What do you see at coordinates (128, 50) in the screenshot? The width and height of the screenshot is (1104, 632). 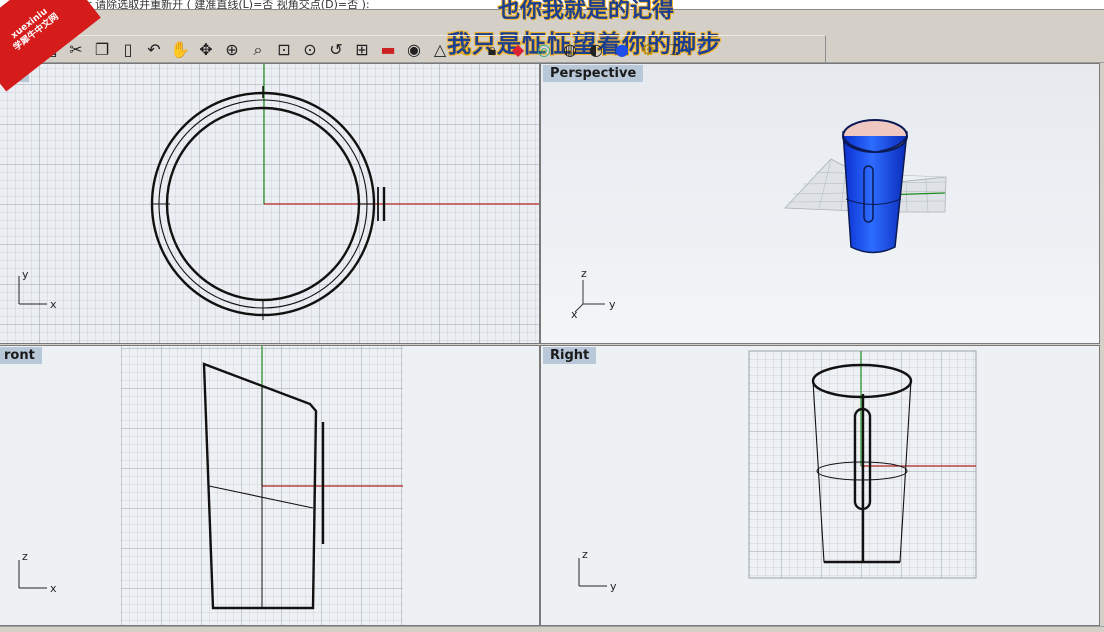 I see `paste-icon: ▯` at bounding box center [128, 50].